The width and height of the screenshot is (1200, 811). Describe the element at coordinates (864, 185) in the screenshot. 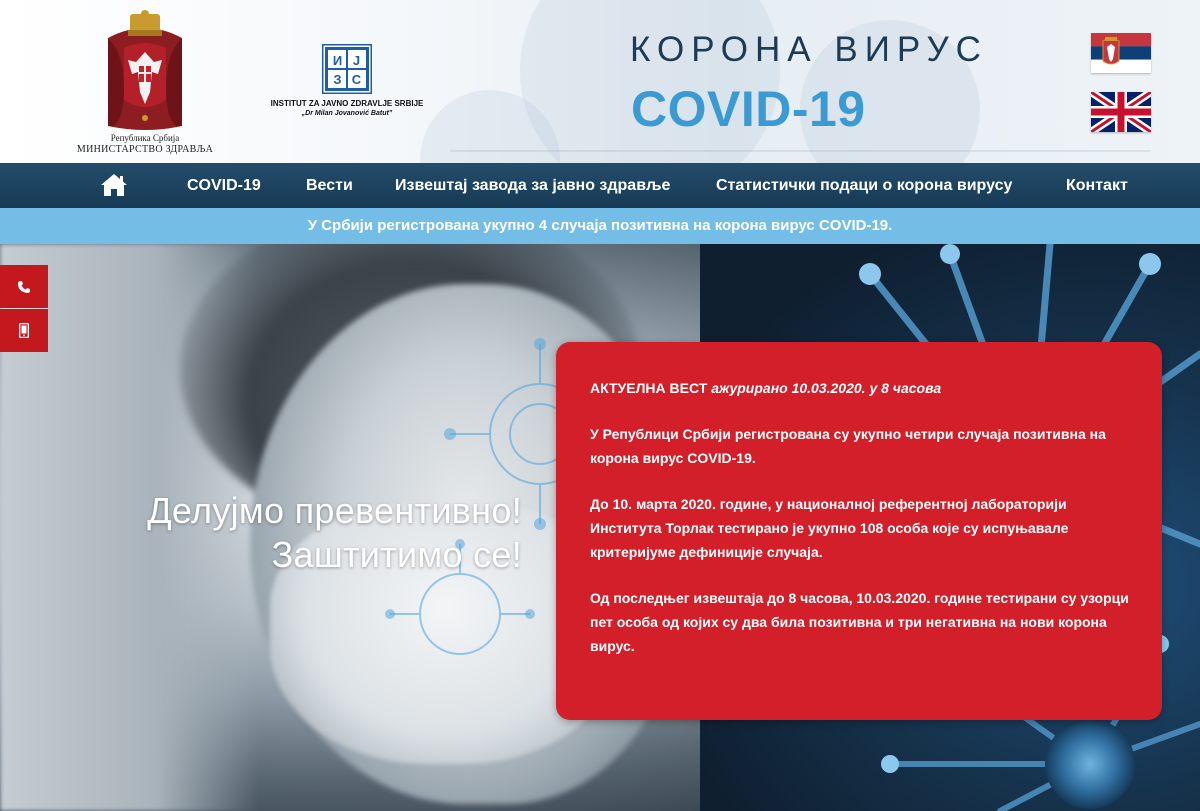

I see `nav-item-statistics: Статистички подаци о корона вирусу` at that location.